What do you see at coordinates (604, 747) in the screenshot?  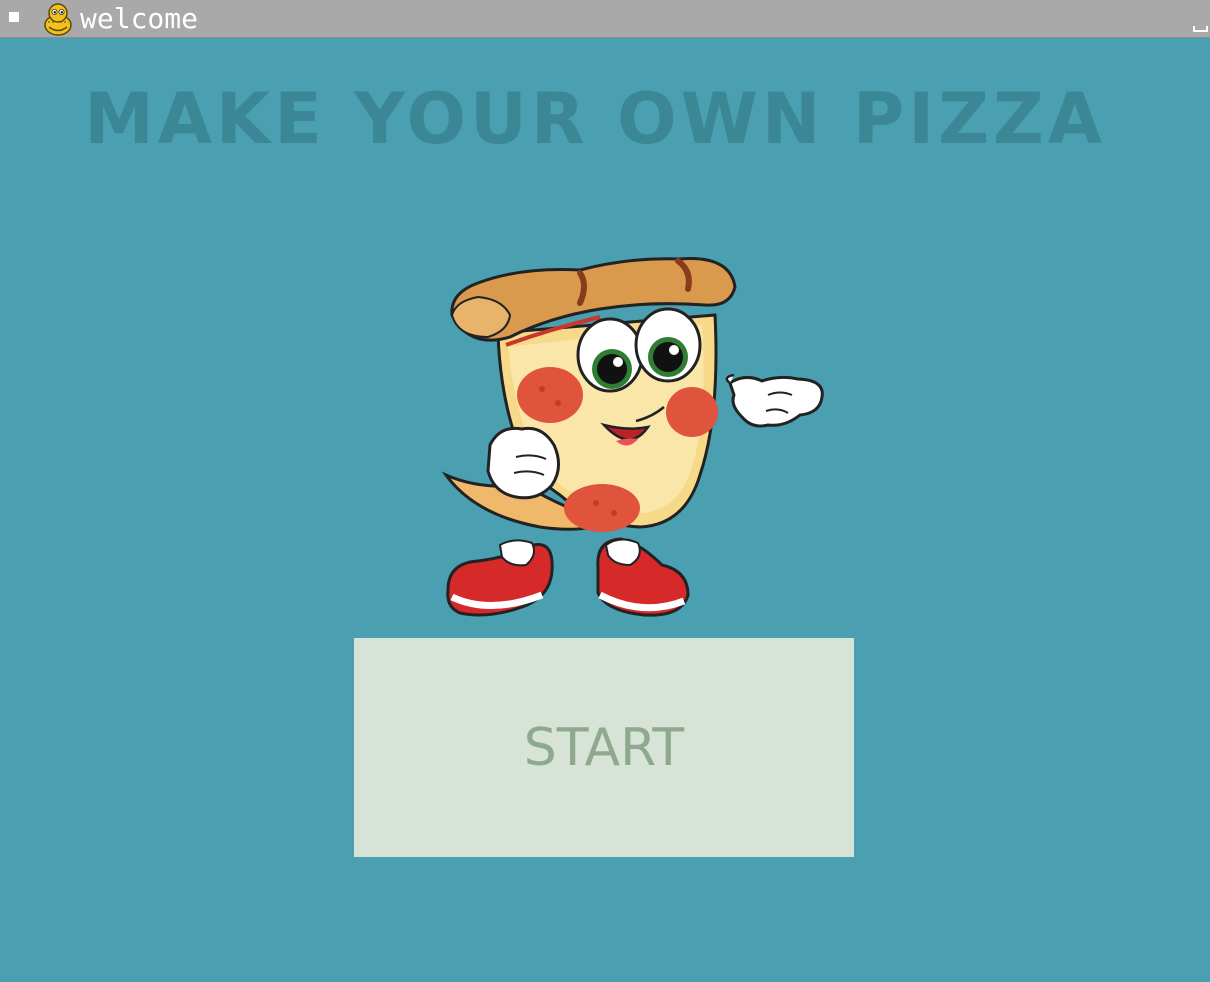 I see `start-button: START` at bounding box center [604, 747].